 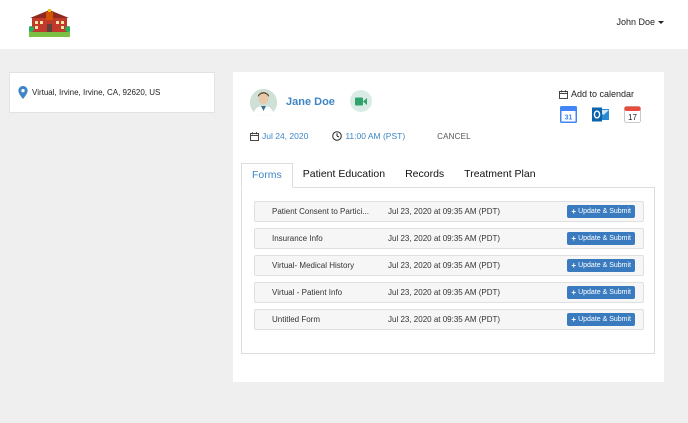 I want to click on appointment-date-text: Jul 24, 2020, so click(x=285, y=136).